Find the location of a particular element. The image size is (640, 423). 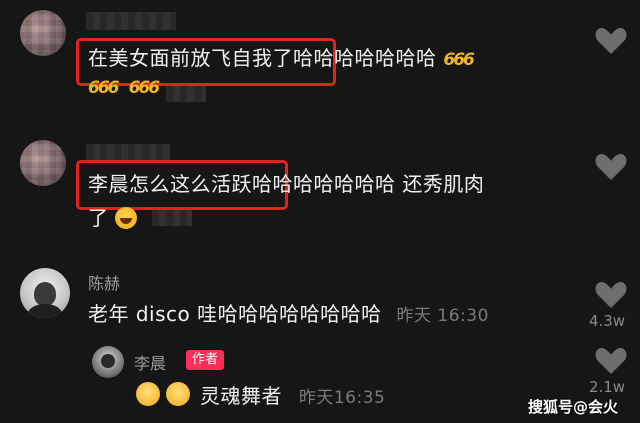

comment-emoji-row: 666 666 is located at coordinates (124, 88).